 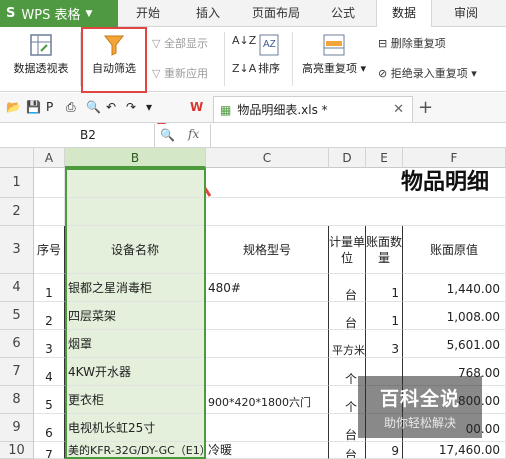 I want to click on row-header: 9, so click(x=17, y=428).